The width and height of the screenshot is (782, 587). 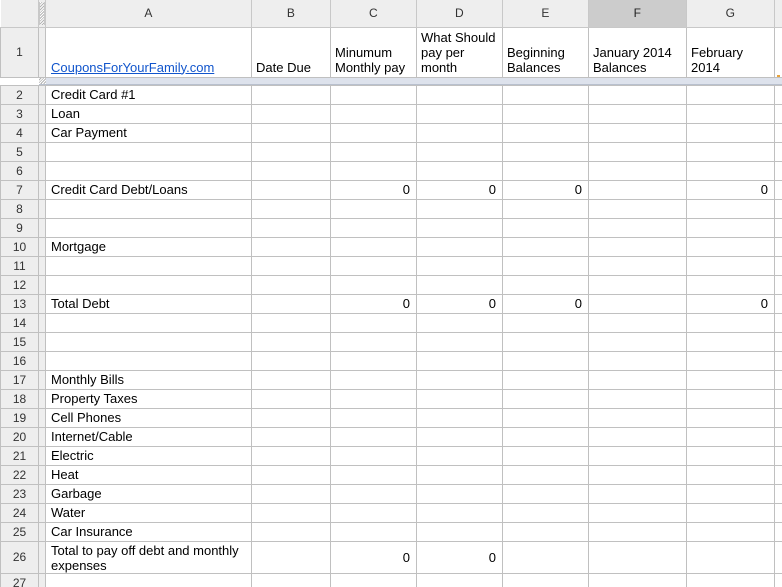 What do you see at coordinates (291, 151) in the screenshot?
I see `cell-B5` at bounding box center [291, 151].